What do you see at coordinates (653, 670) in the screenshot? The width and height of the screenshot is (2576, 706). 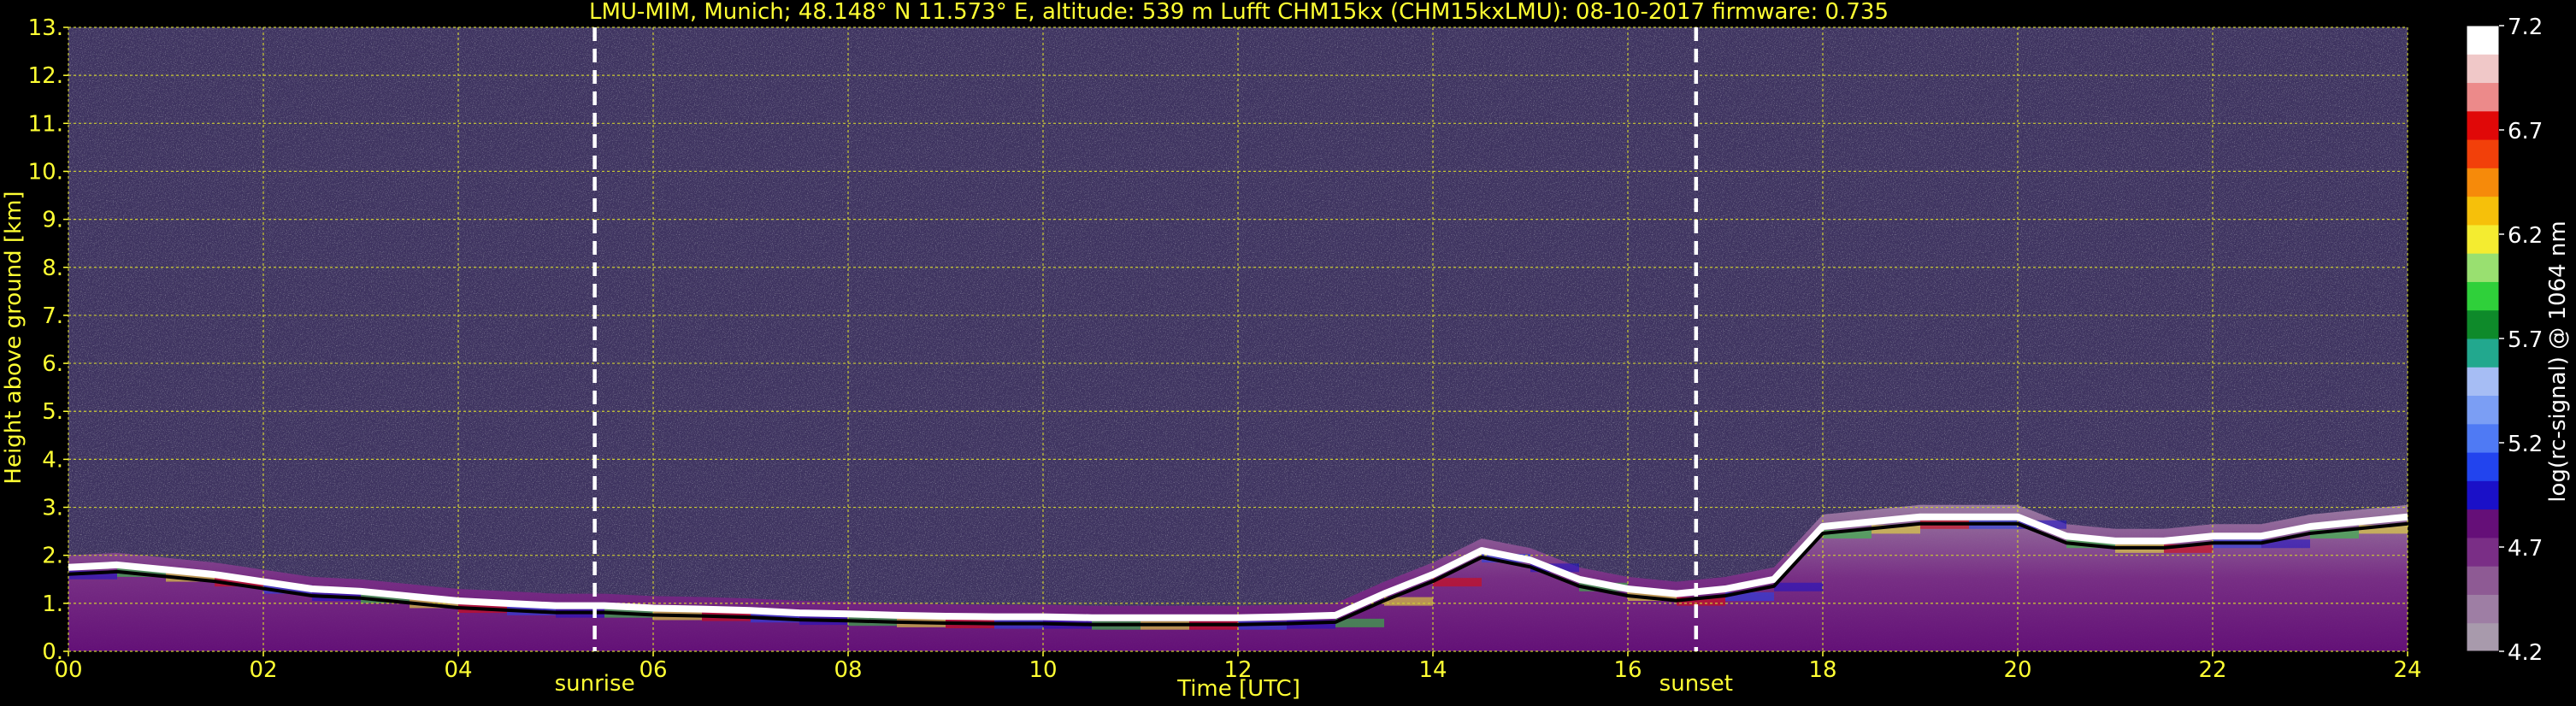 I see `x-tick-label: 06` at bounding box center [653, 670].